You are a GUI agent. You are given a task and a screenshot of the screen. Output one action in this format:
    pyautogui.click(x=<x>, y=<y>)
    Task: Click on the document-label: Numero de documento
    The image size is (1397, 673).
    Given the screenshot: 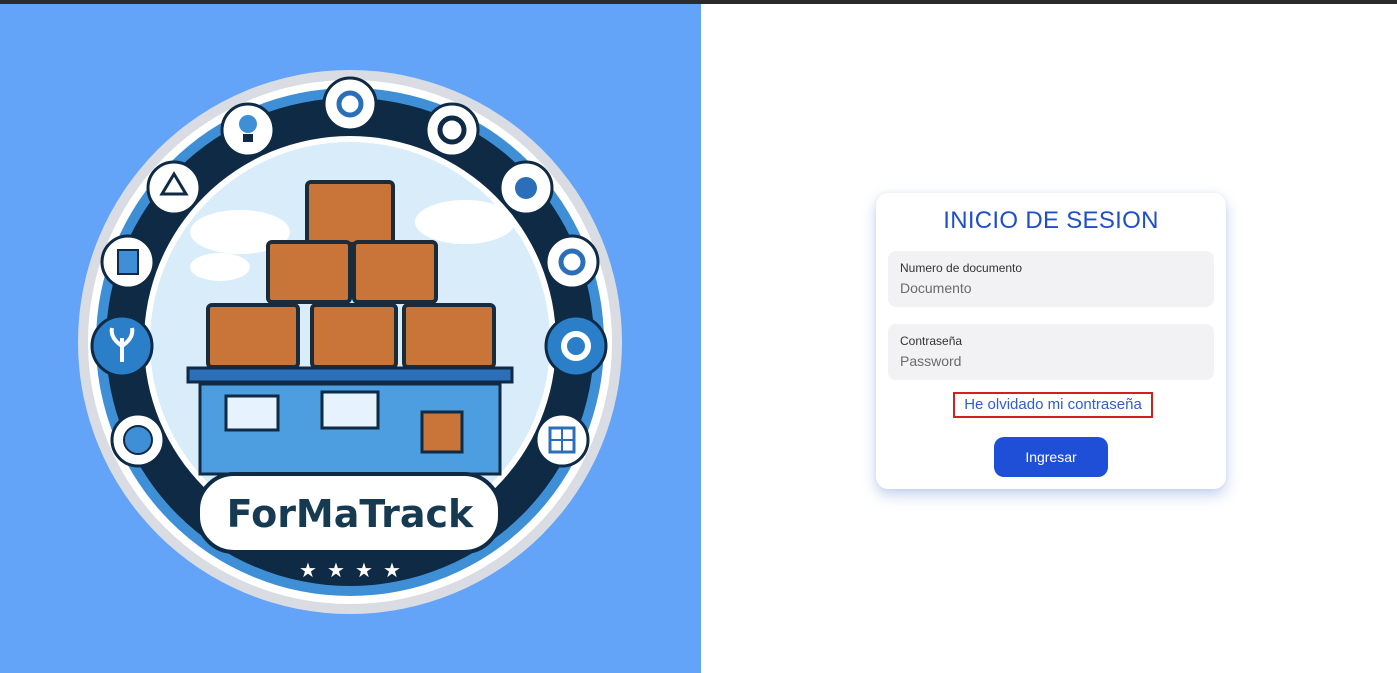 What is the action you would take?
    pyautogui.click(x=961, y=268)
    